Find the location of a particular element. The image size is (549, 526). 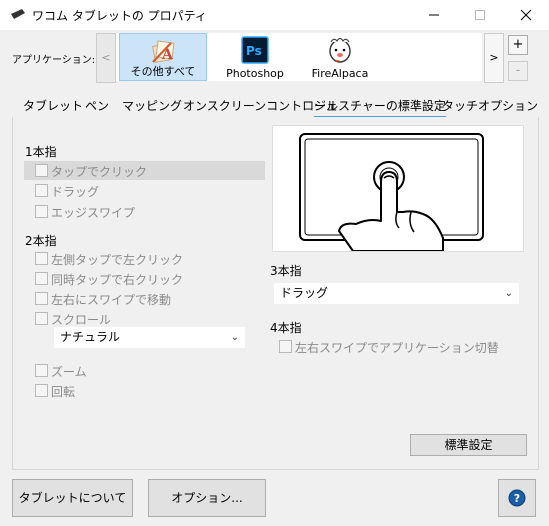

gesture-preview-image is located at coordinates (398, 188).